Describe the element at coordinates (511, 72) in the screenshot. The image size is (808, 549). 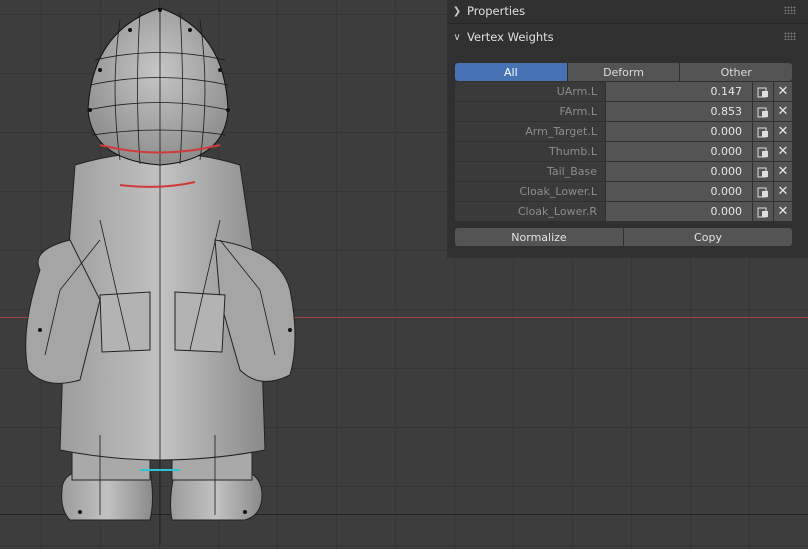
I see `tab-all: All` at that location.